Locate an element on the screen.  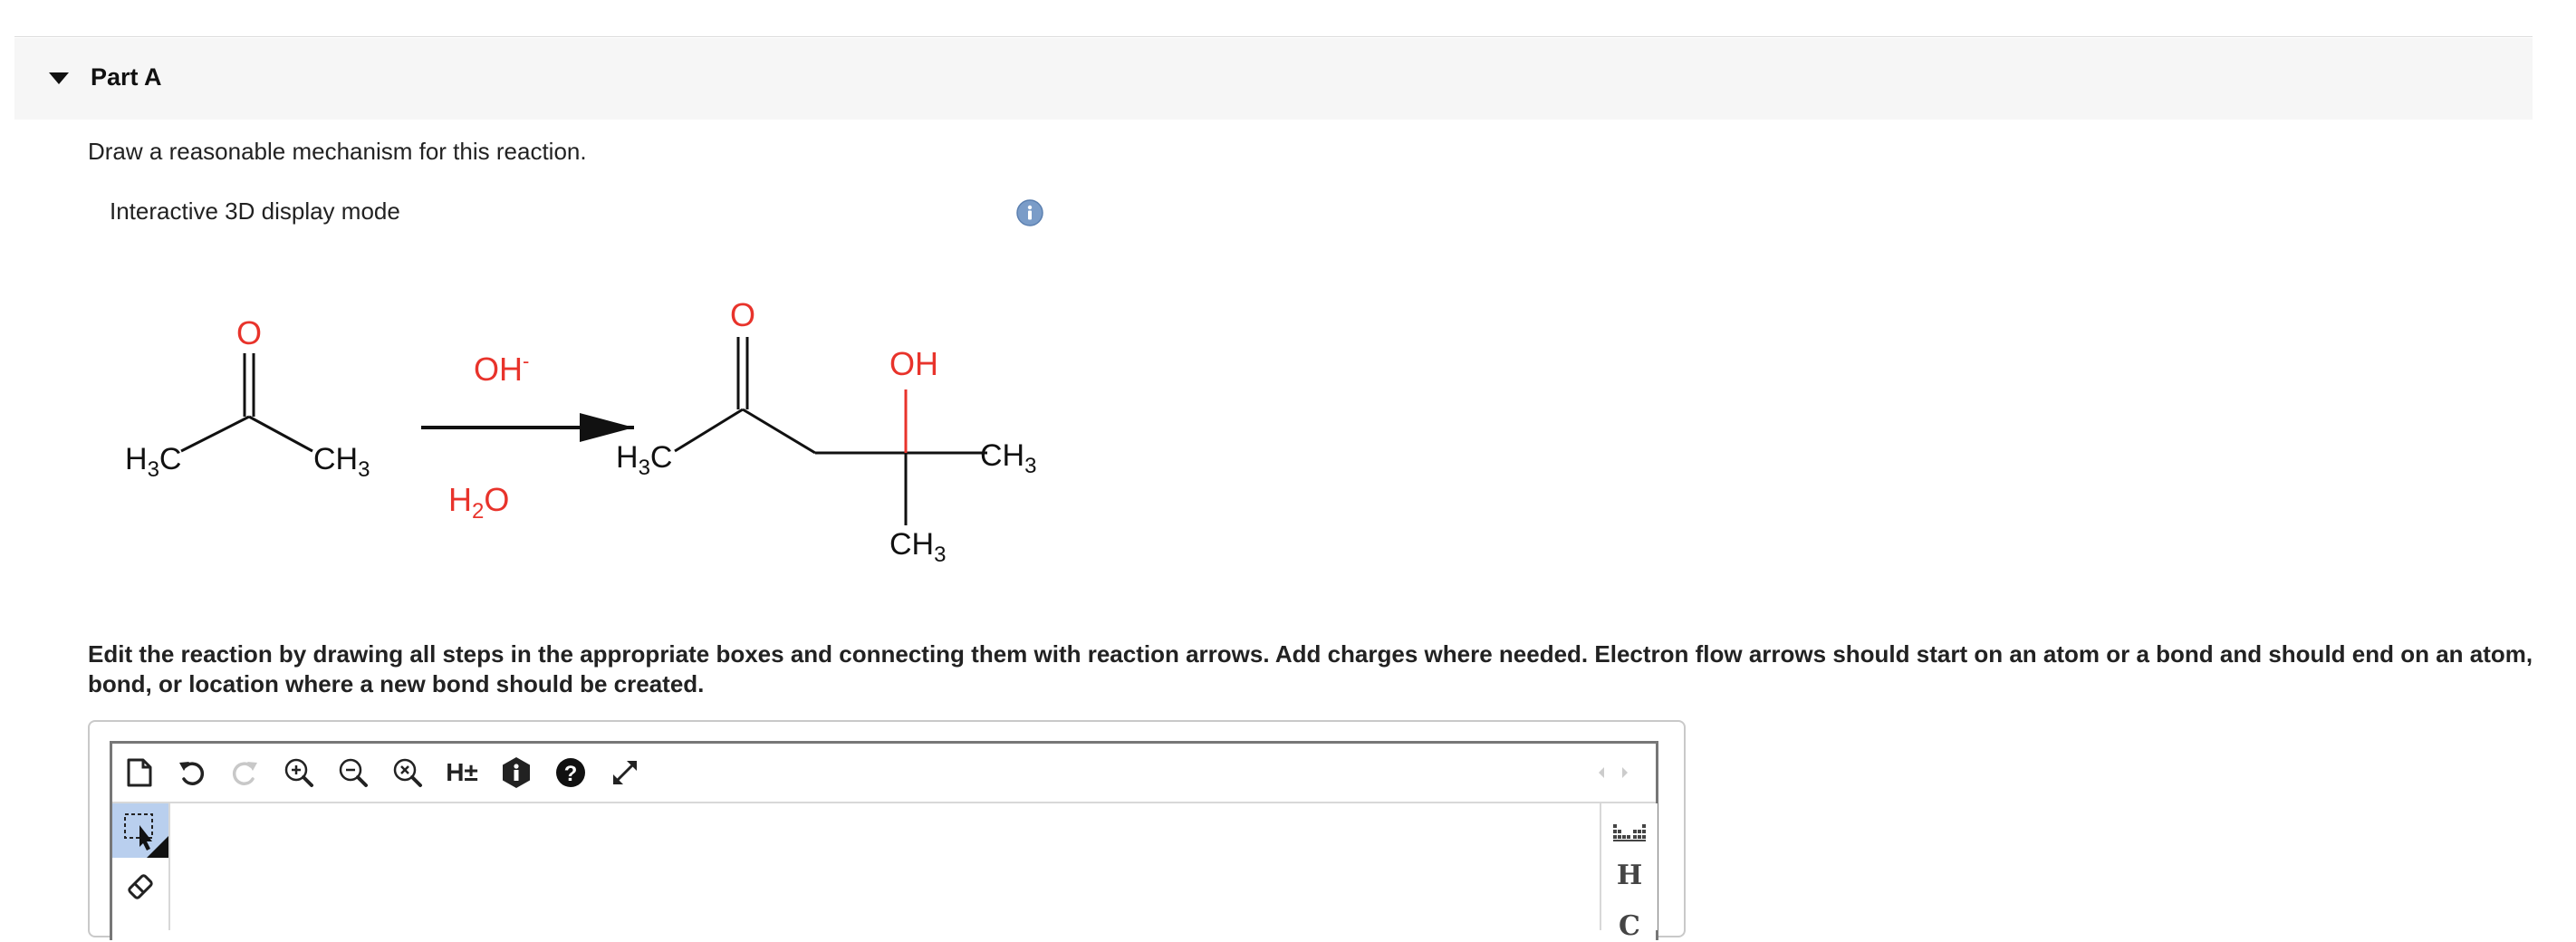
info-icon is located at coordinates (1029, 212).